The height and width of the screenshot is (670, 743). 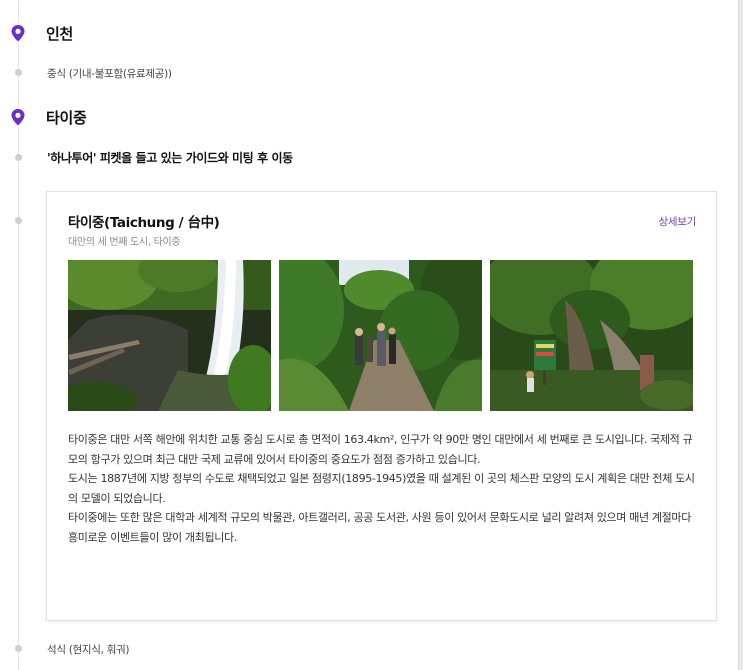 I want to click on forest-trail-photo, so click(x=380, y=335).